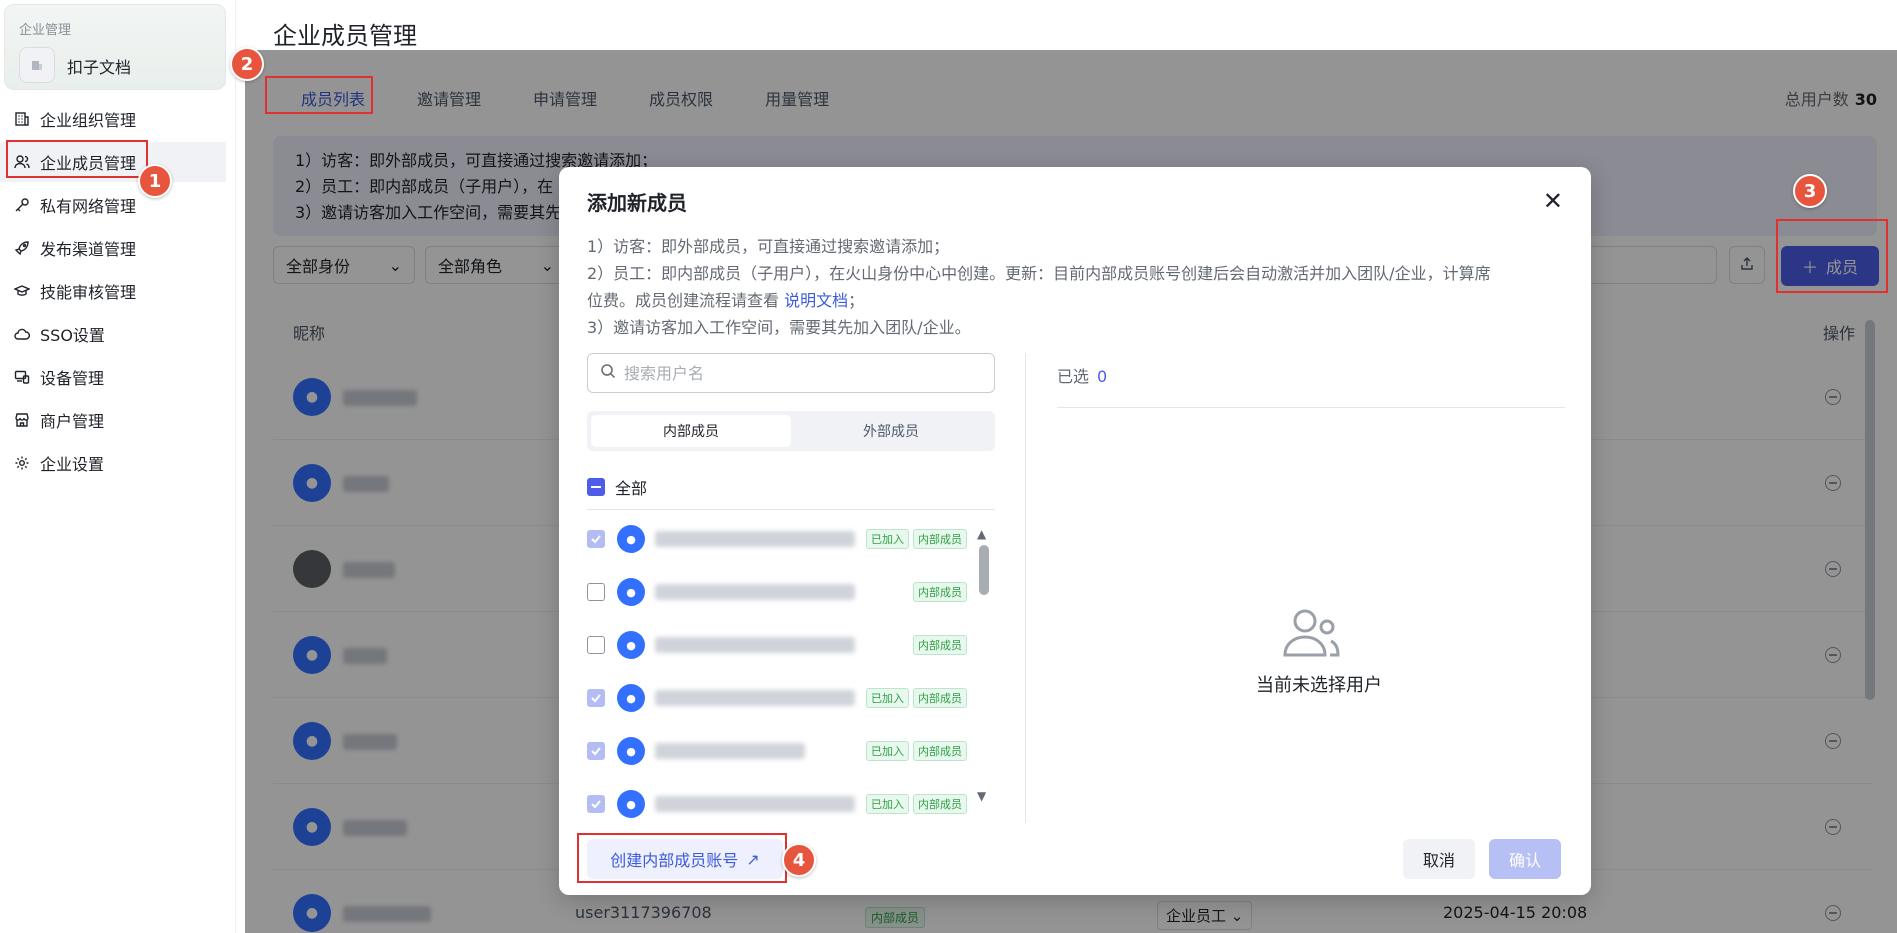 The image size is (1897, 933). What do you see at coordinates (155, 181) in the screenshot?
I see `step-marker: 1` at bounding box center [155, 181].